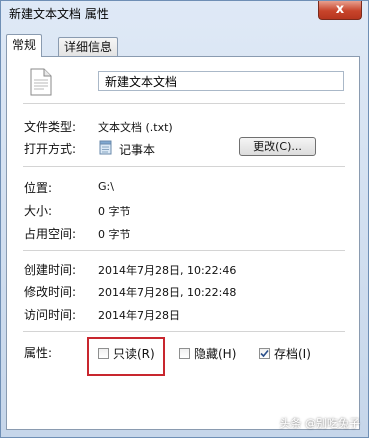  I want to click on close-button: x, so click(340, 10).